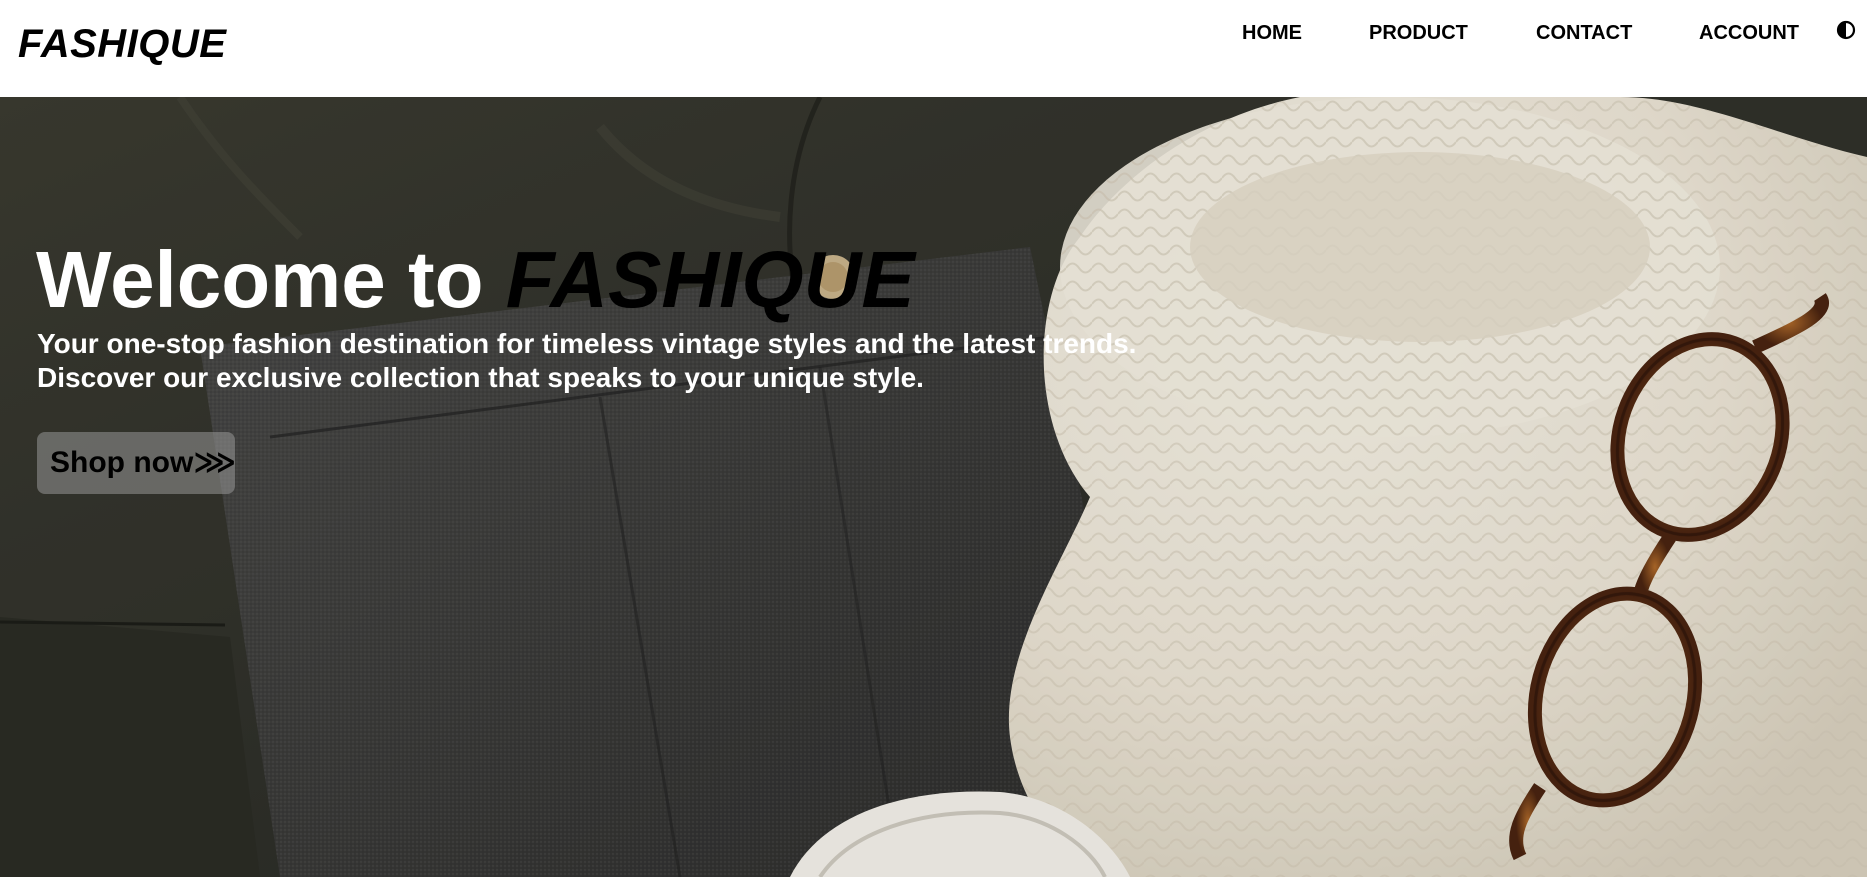 The image size is (1867, 877). I want to click on nav-home-link: HOME, so click(1272, 33).